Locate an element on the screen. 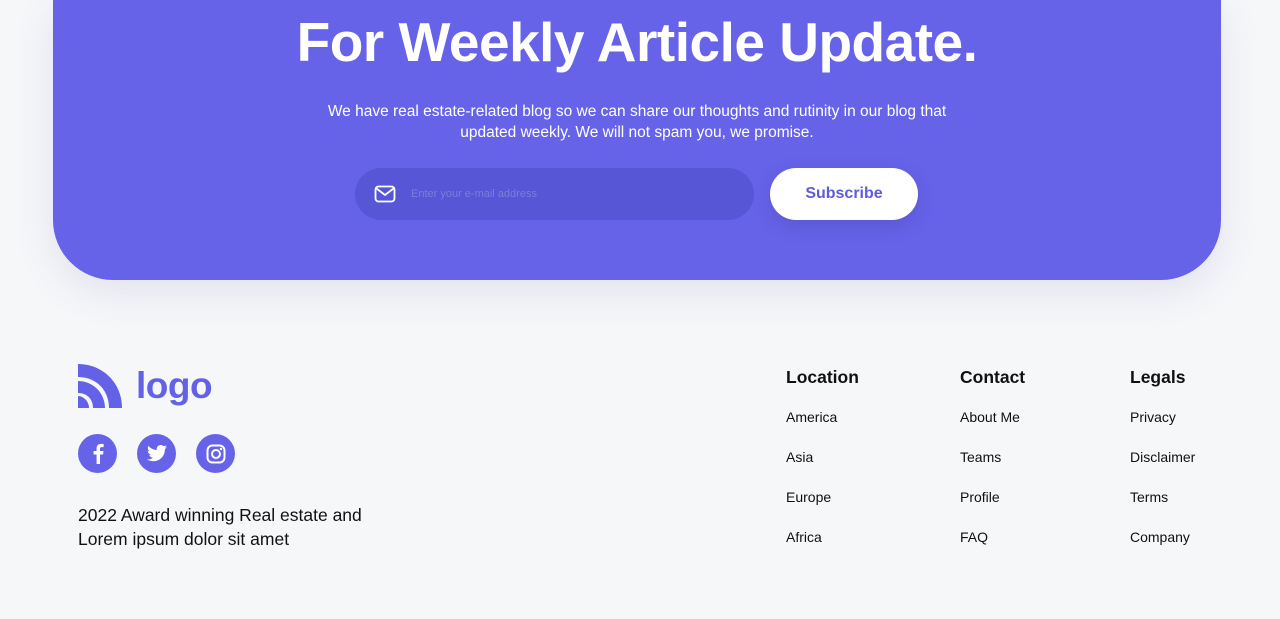  footer-link-company: Company is located at coordinates (1162, 537).